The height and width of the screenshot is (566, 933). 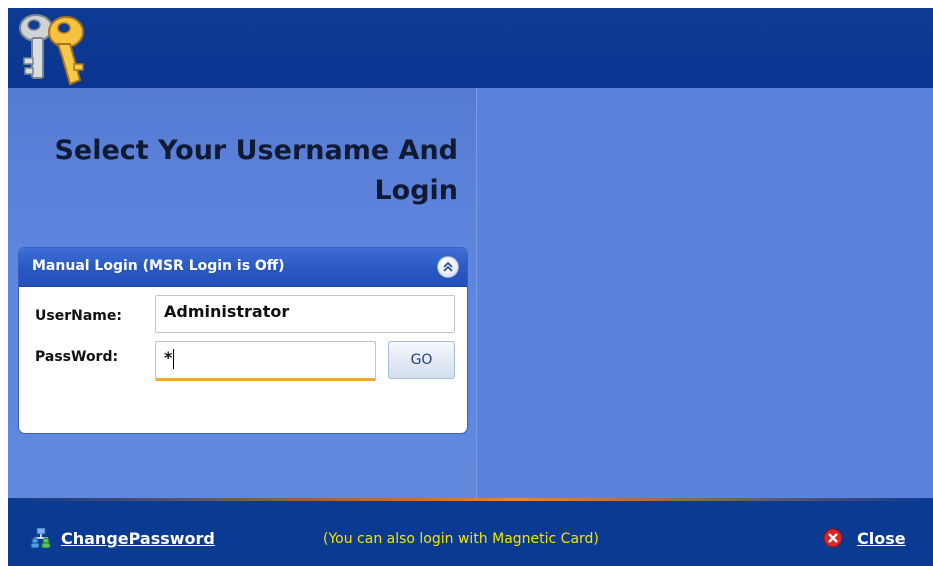 What do you see at coordinates (238, 171) in the screenshot?
I see `page-title: Select Your Username And Login` at bounding box center [238, 171].